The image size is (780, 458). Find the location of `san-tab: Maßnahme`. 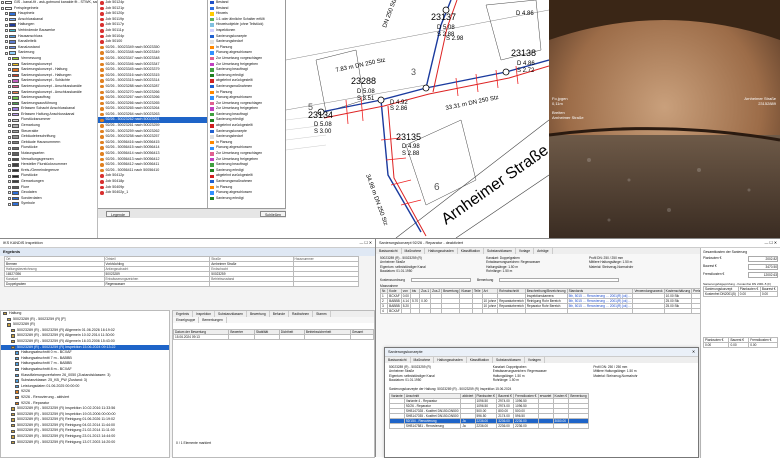

san-tab: Maßnahme is located at coordinates (414, 251).